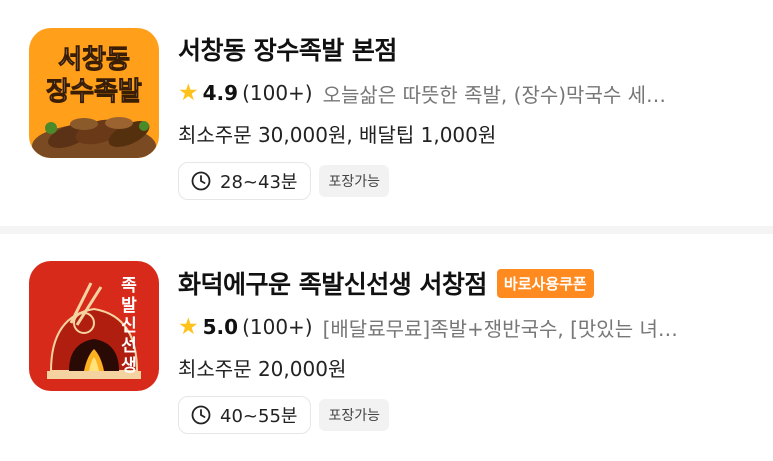  Describe the element at coordinates (94, 326) in the screenshot. I see `store-logo-sinseonsaeng: 족 발 신 선 생` at that location.